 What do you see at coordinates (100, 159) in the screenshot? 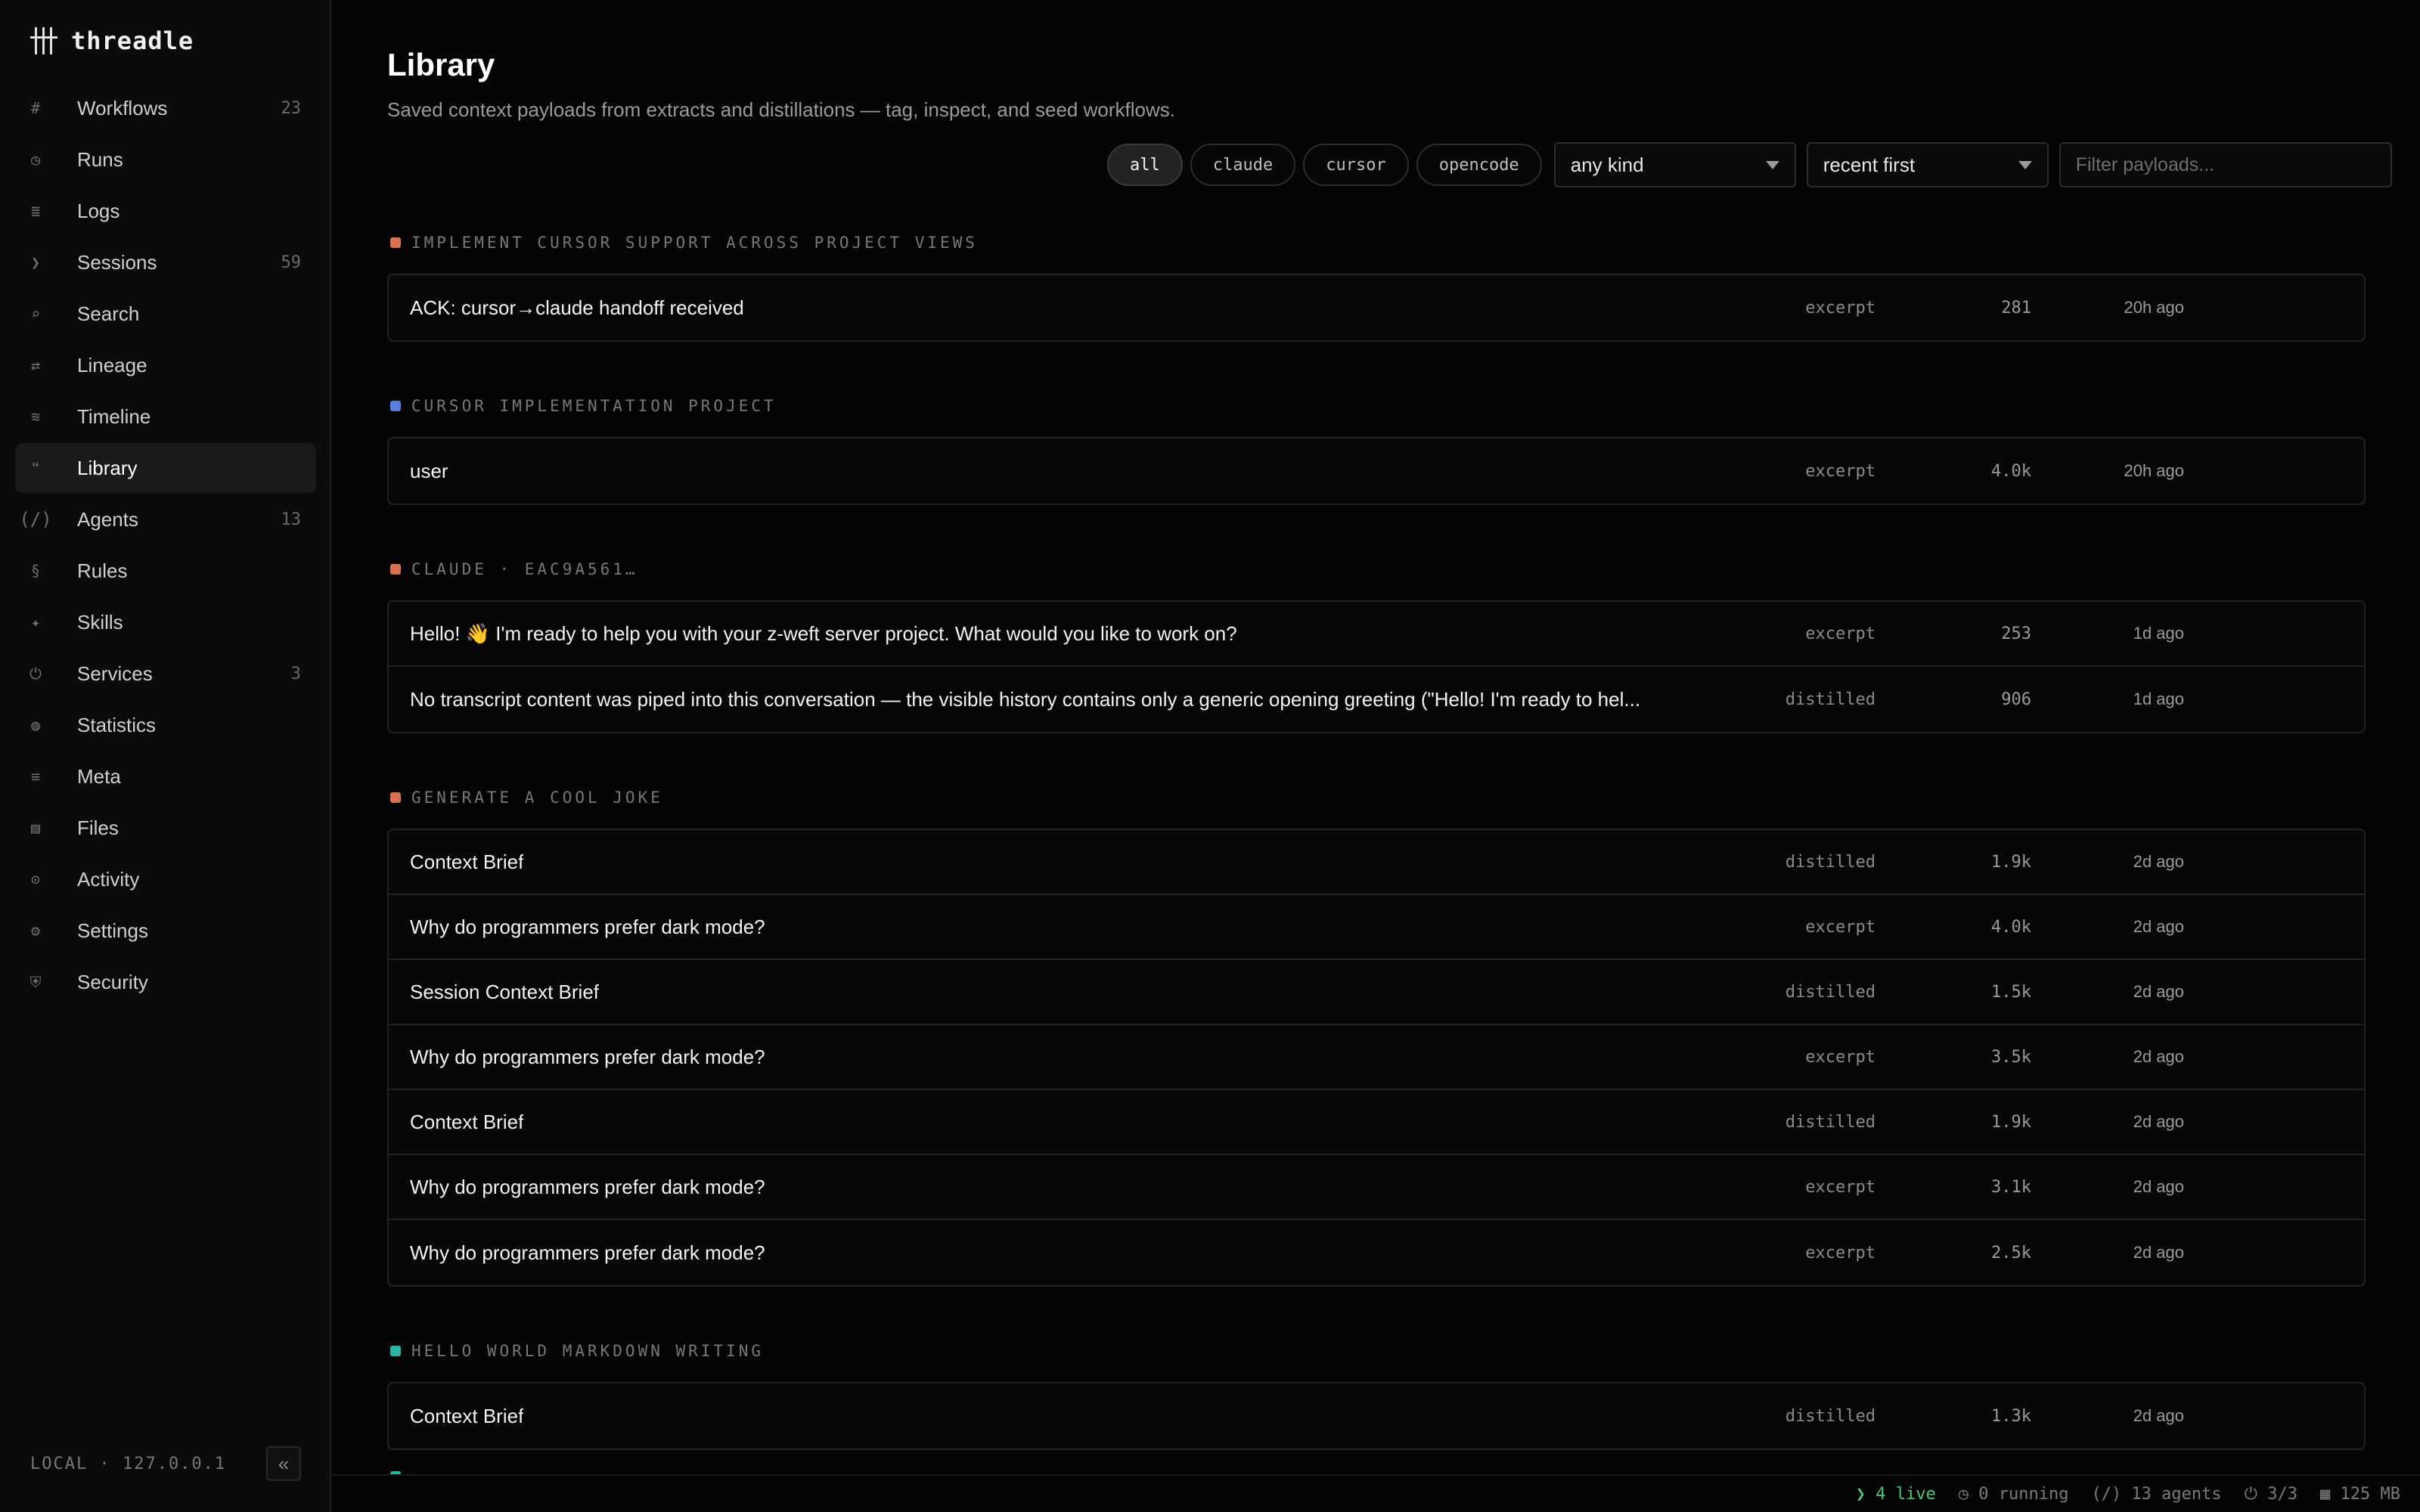
I see `sidebar-item-label: Runs` at bounding box center [100, 159].